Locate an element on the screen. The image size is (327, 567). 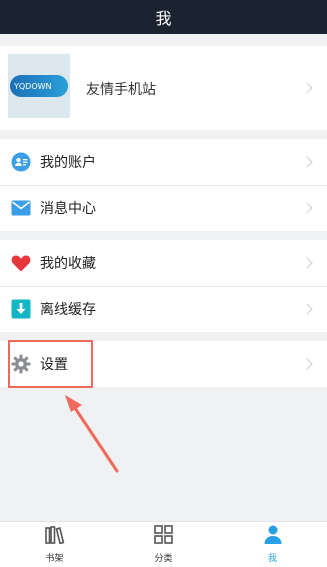
profile-logo: YQDOWN is located at coordinates (39, 86).